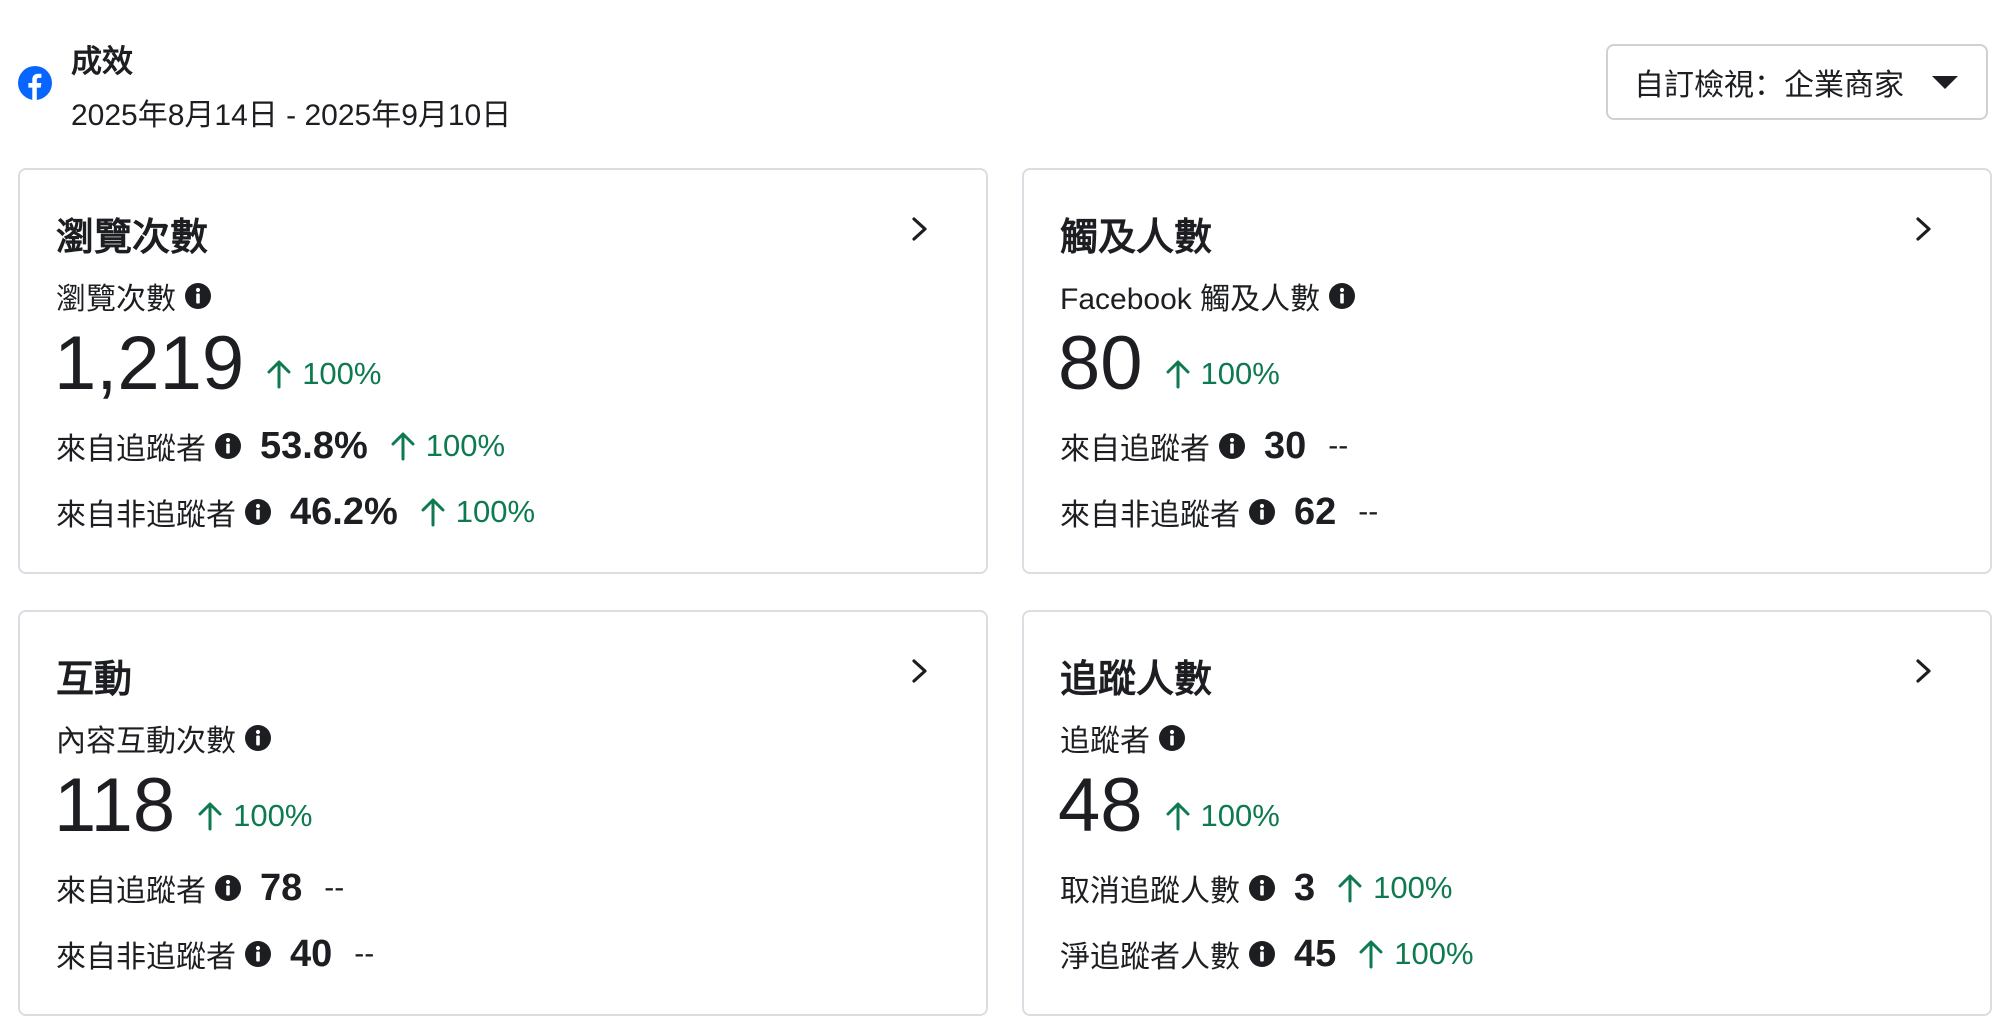 The width and height of the screenshot is (2005, 1027). I want to click on custom-view-dropdown: 自訂檢視：企業商家, so click(1797, 82).